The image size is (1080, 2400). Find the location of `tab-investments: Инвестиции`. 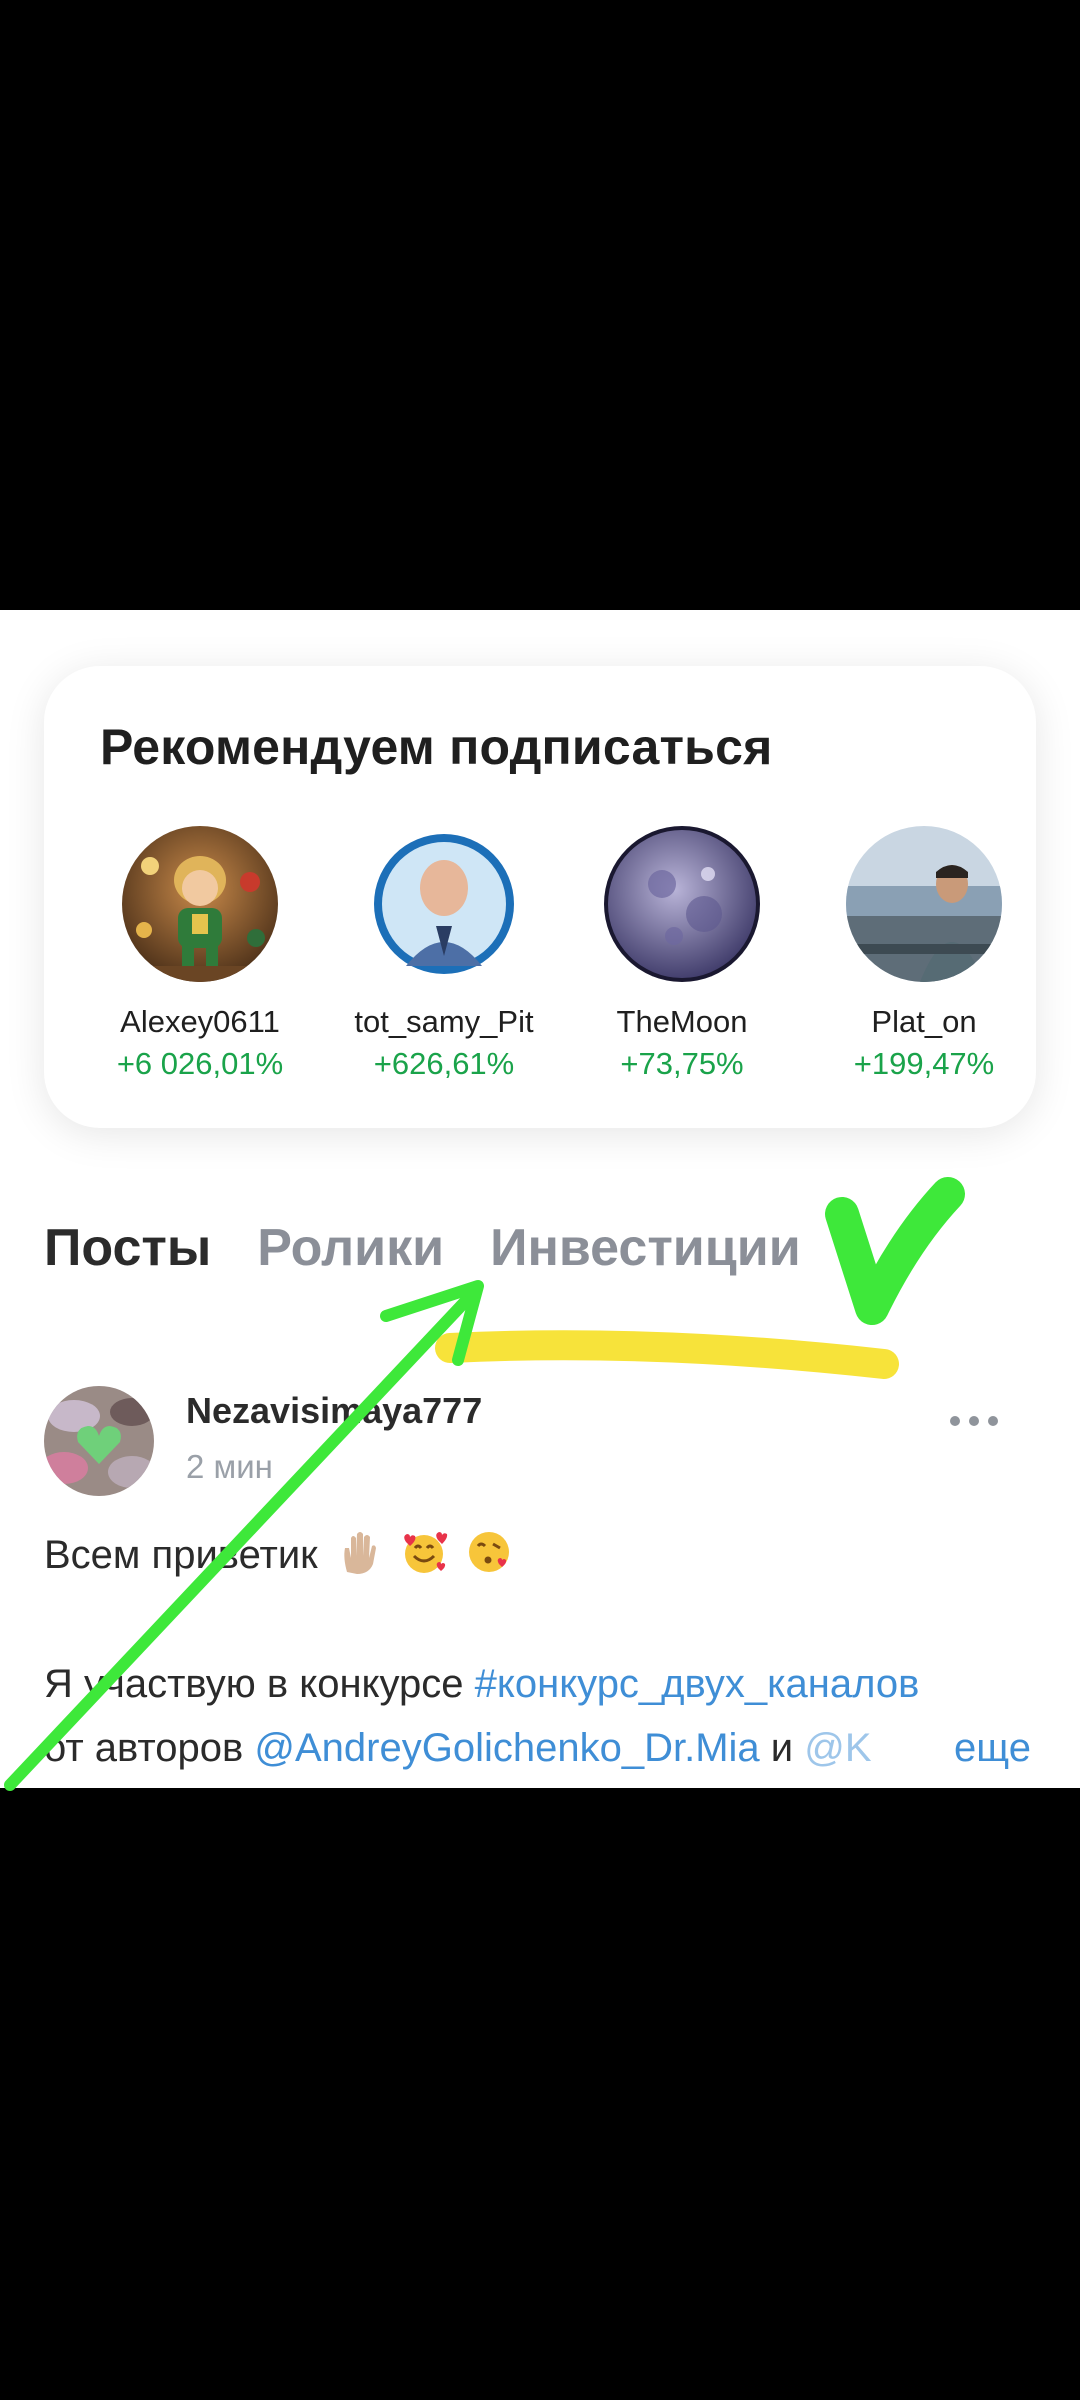

tab-investments: Инвестиции is located at coordinates (645, 1258).